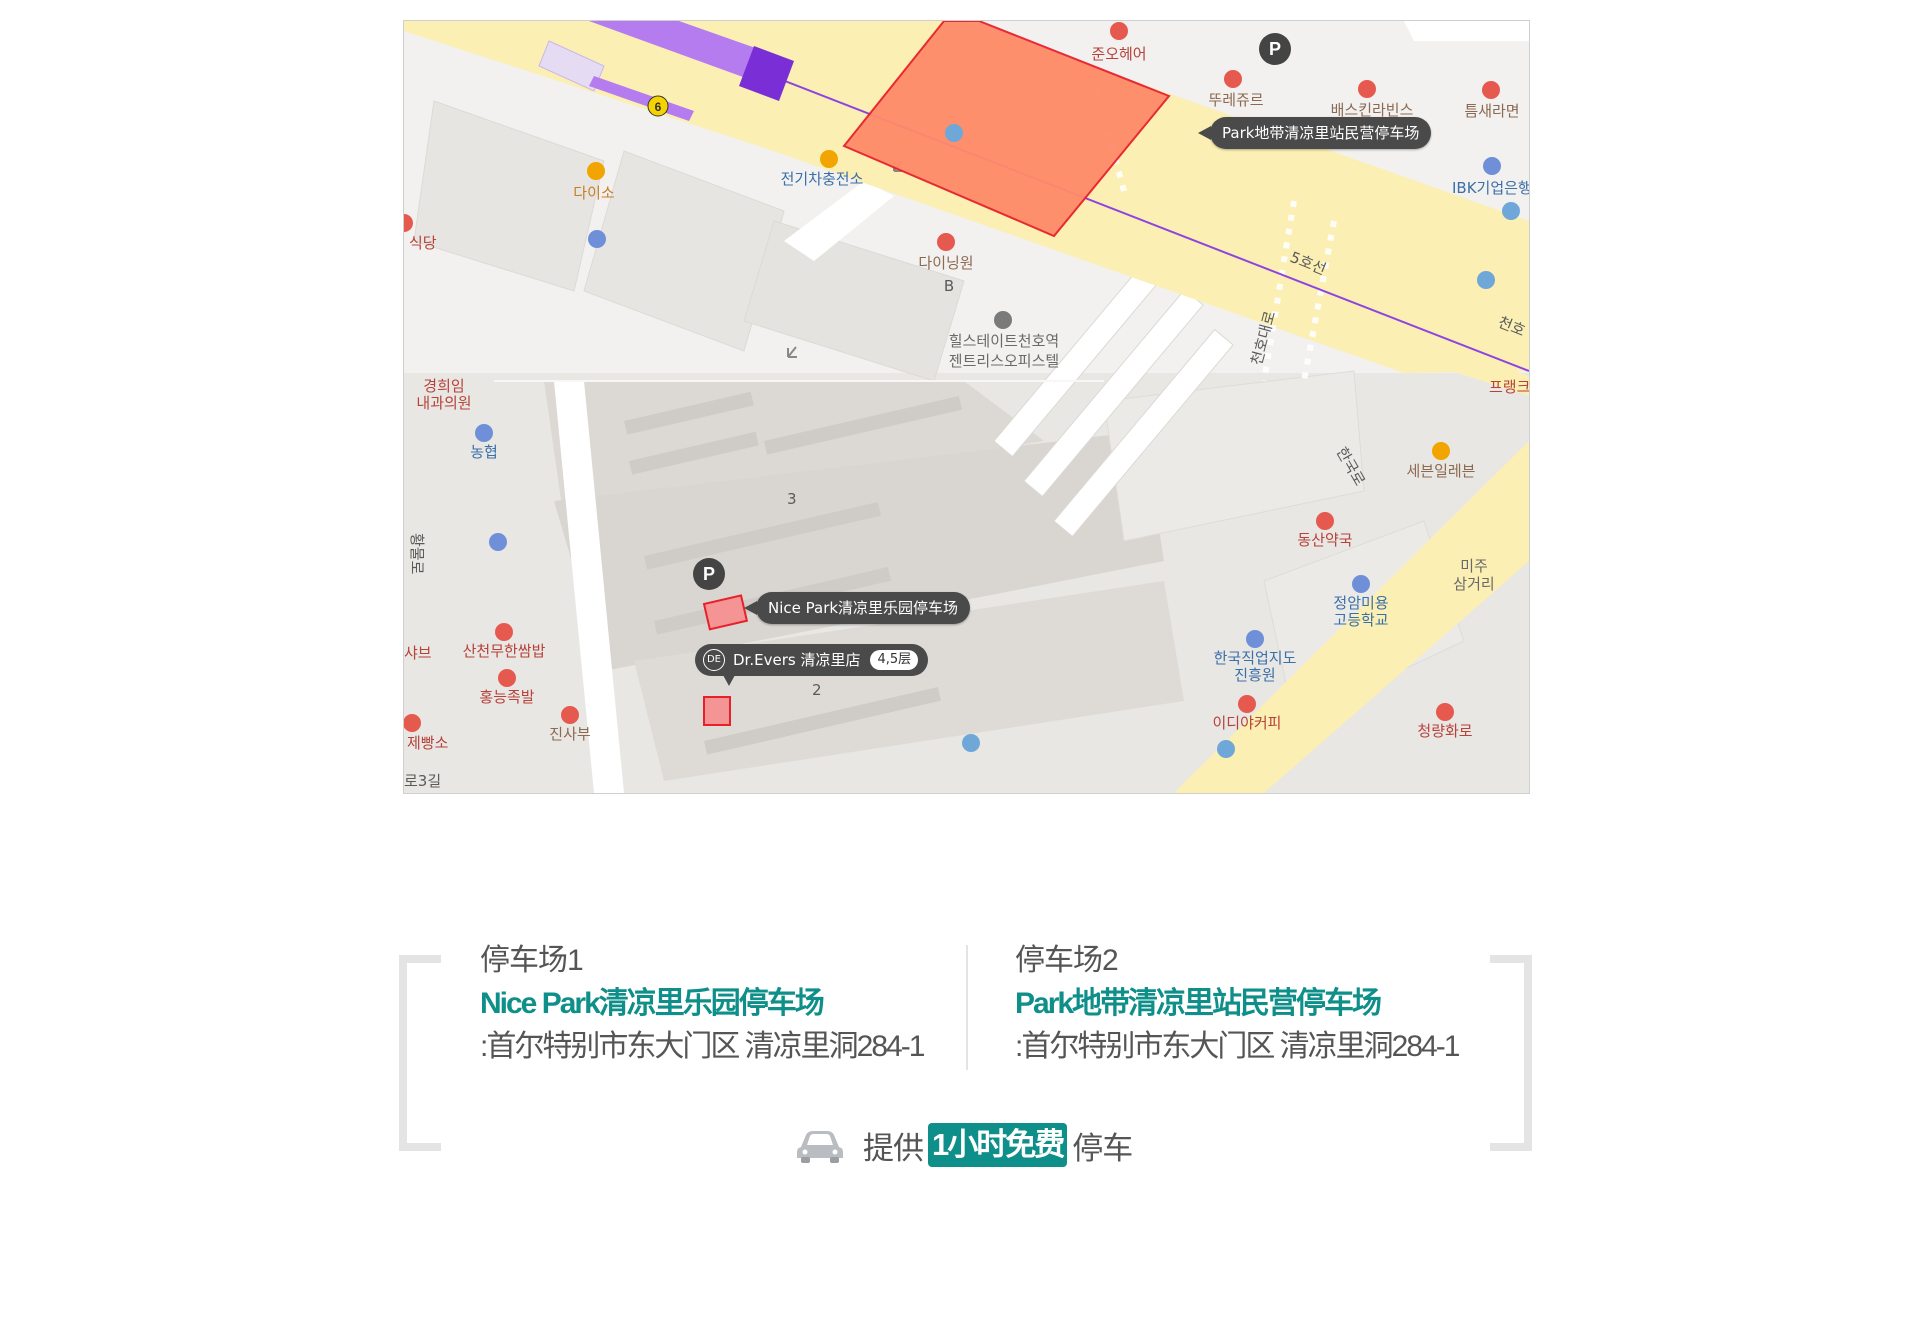 This screenshot has height=1319, width=1920. I want to click on poi-nh: 농협, so click(484, 452).